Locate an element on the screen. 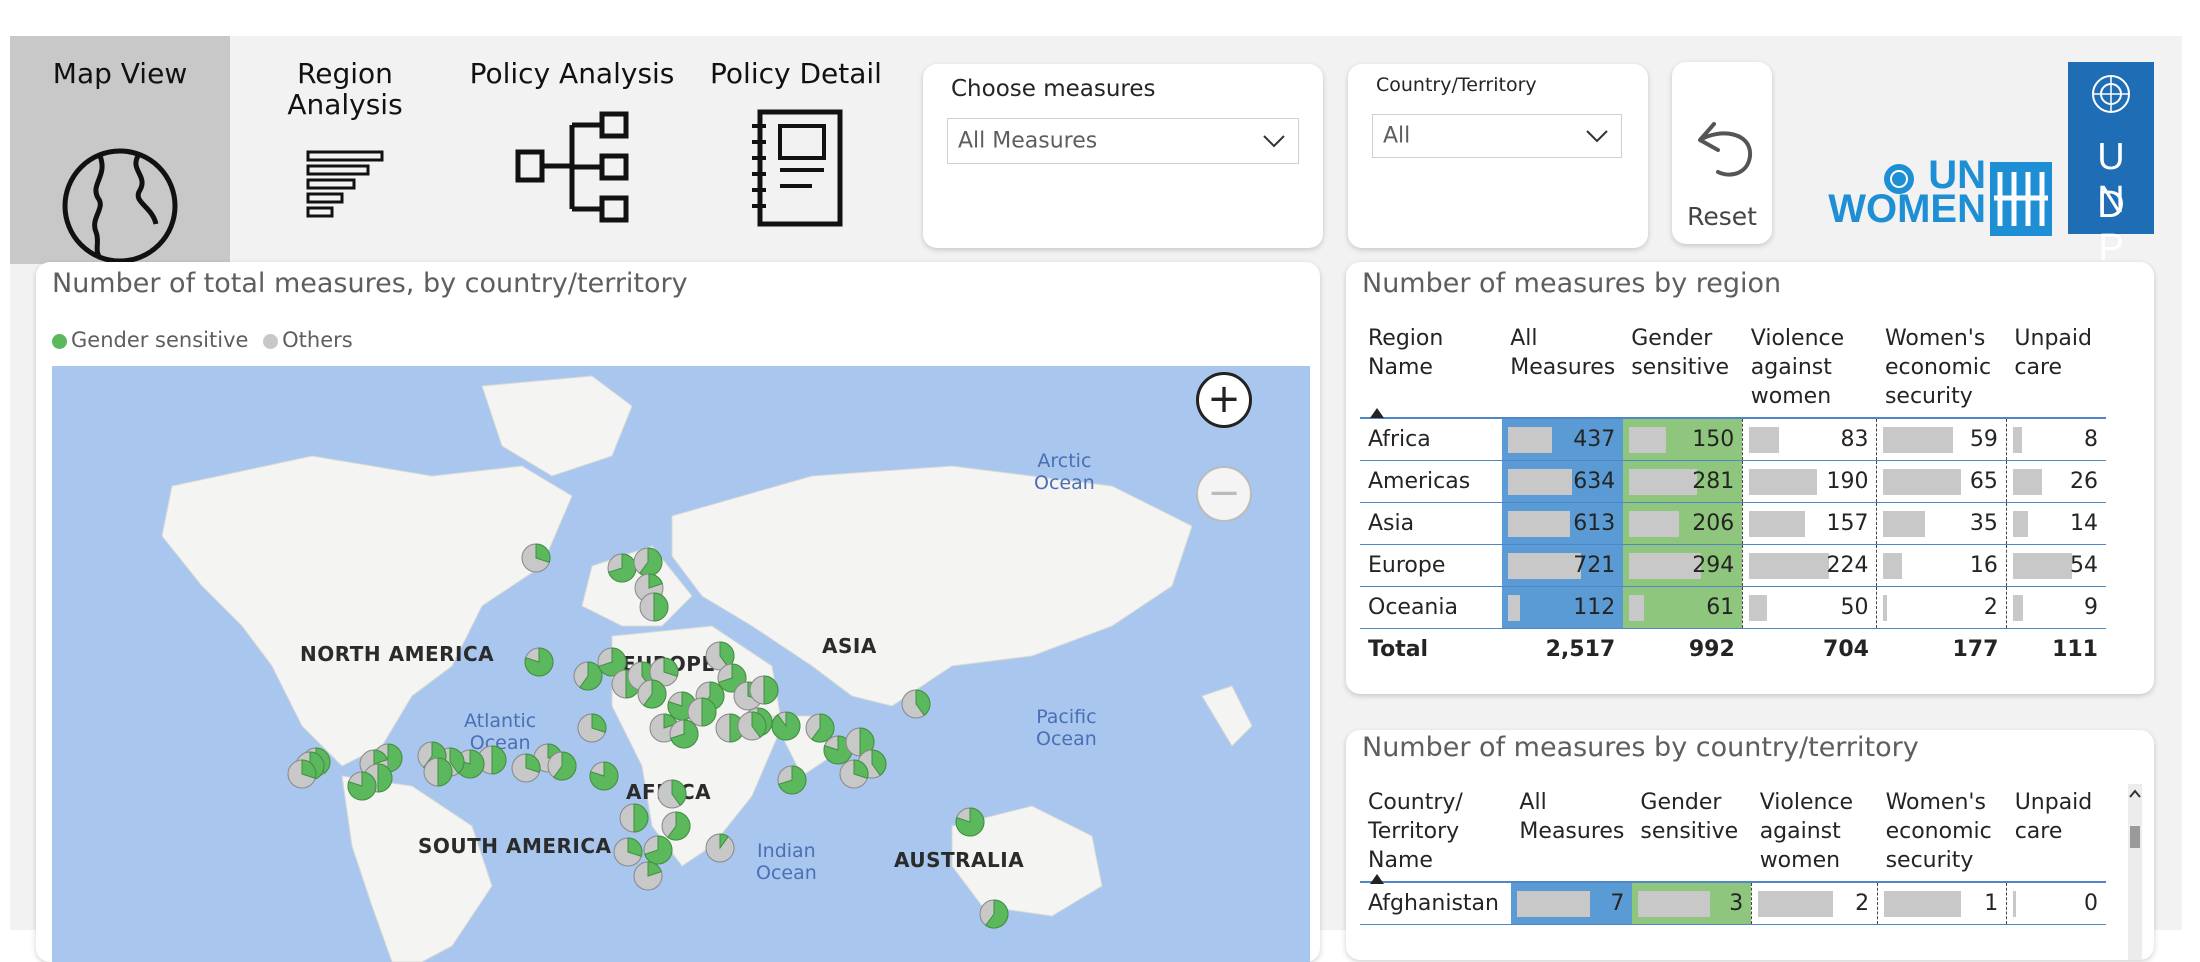 This screenshot has width=2200, height=962. hierarchy-icon is located at coordinates (572, 167).